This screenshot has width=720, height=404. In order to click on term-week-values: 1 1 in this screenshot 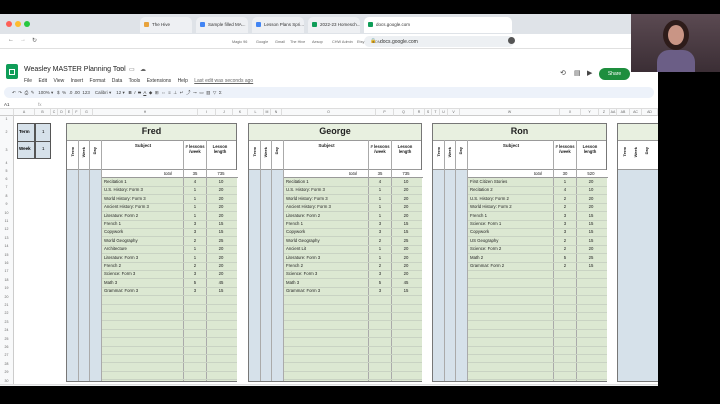, I will do `click(43, 141)`.